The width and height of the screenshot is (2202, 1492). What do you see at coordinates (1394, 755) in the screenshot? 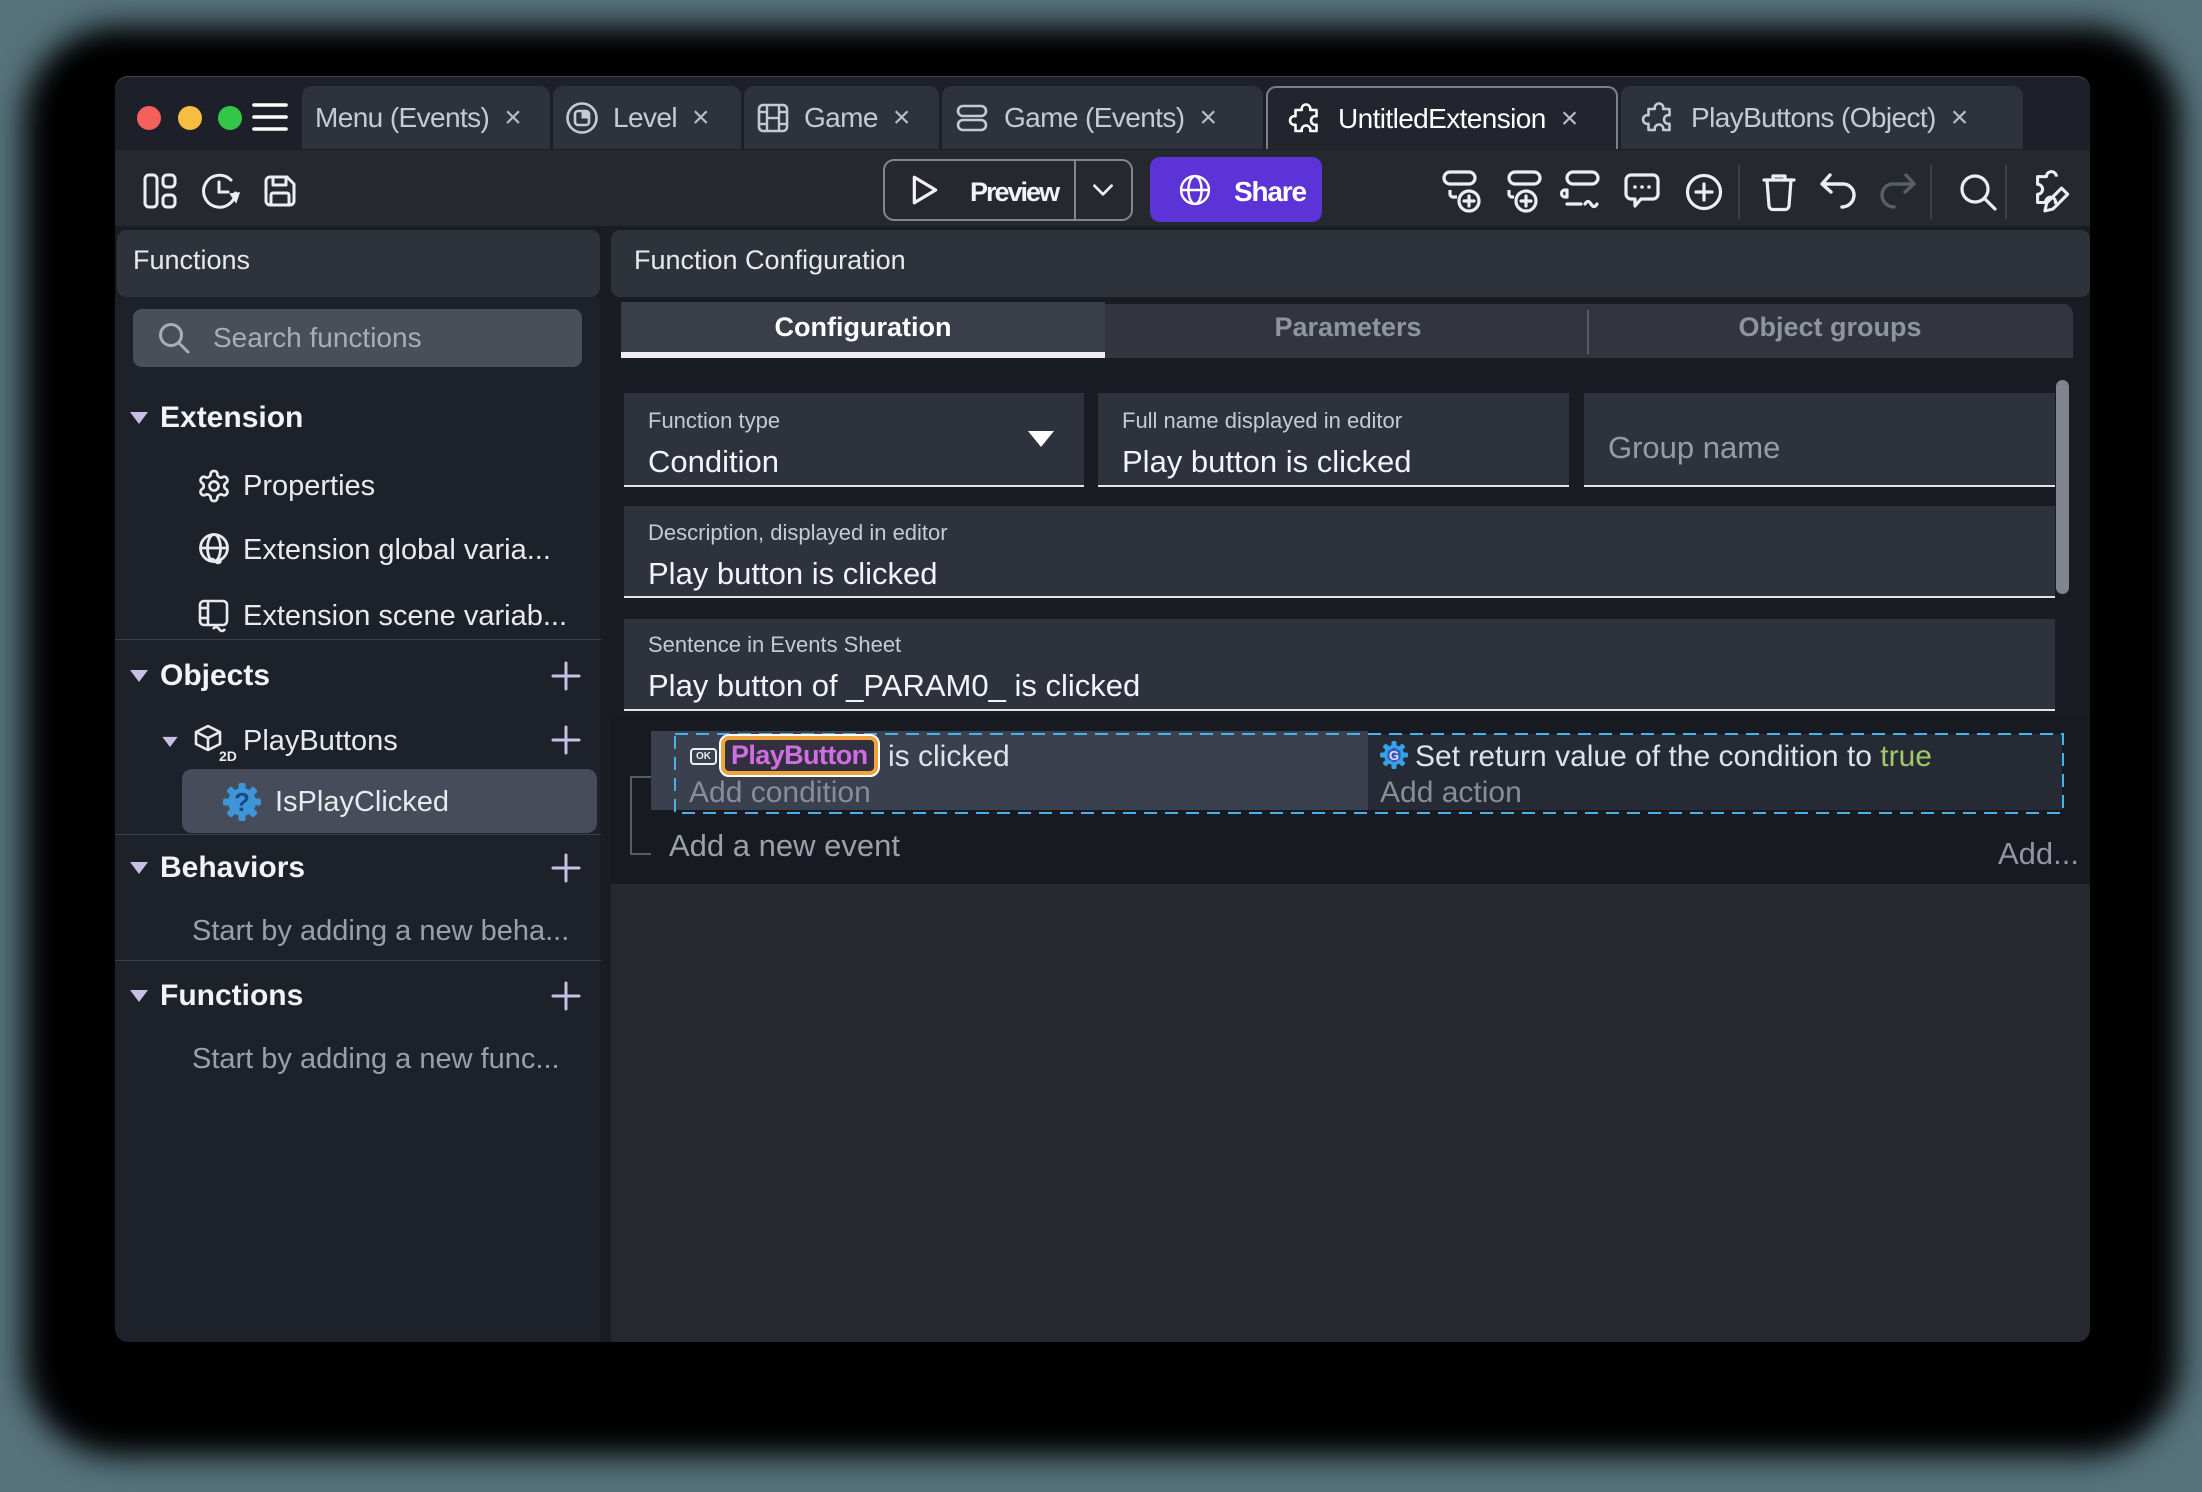
I see `svg-text: G` at bounding box center [1394, 755].